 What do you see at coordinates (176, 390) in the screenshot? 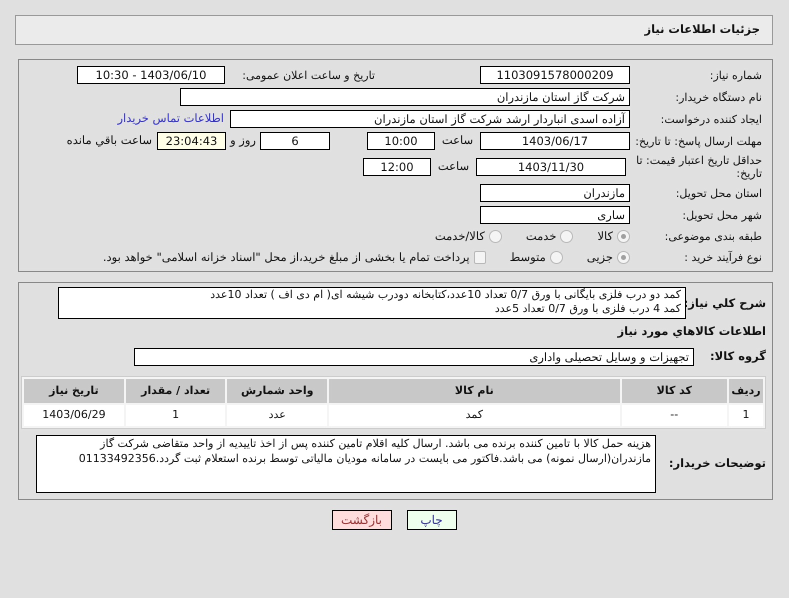
I see `column-header: تعداد / مقدار` at bounding box center [176, 390].